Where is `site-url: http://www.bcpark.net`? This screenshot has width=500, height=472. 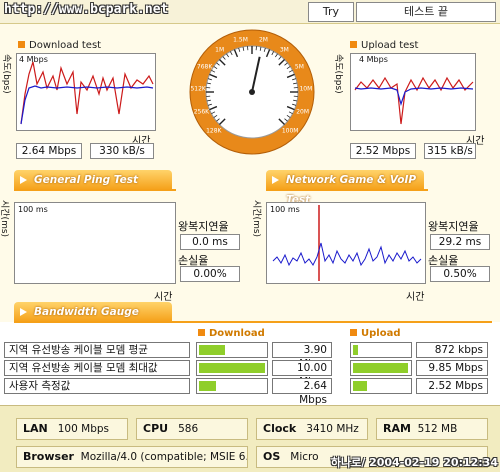 site-url: http://www.bcpark.net is located at coordinates (86, 9).